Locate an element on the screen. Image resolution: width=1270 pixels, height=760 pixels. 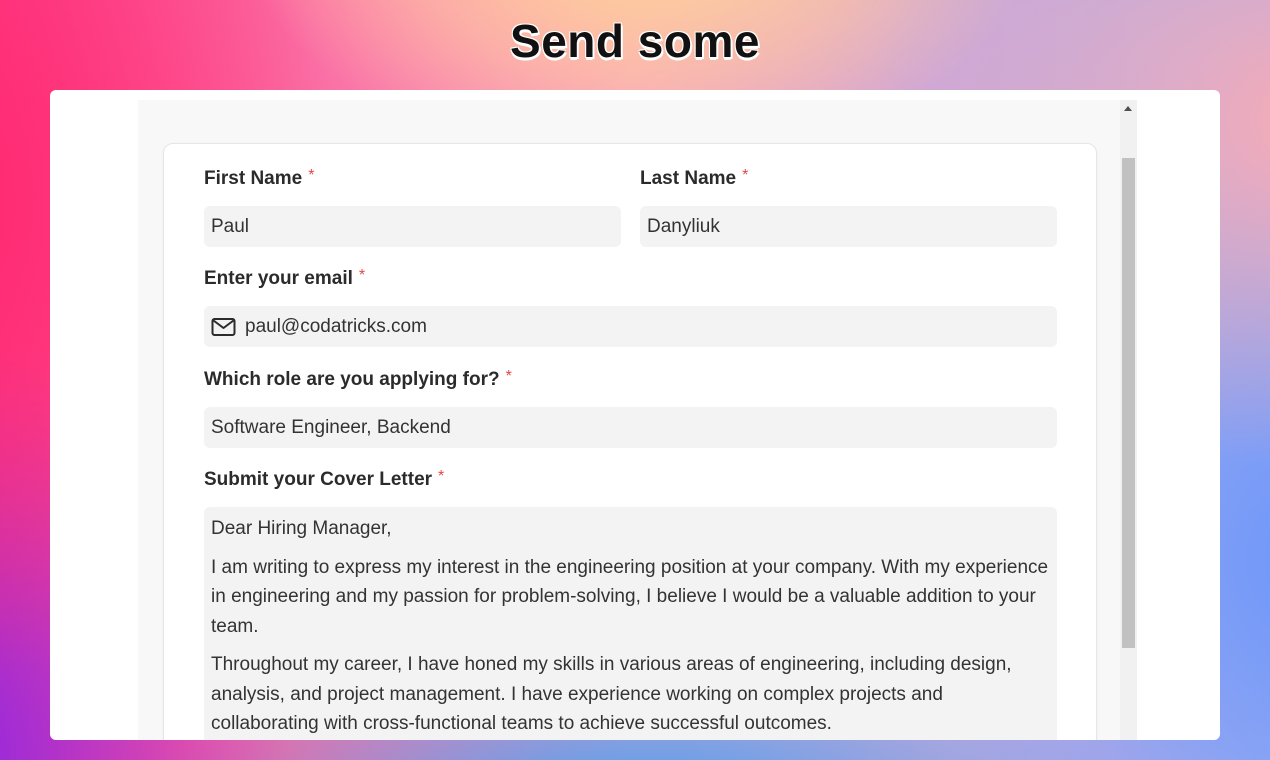
first-name-input: Paul is located at coordinates (412, 226).